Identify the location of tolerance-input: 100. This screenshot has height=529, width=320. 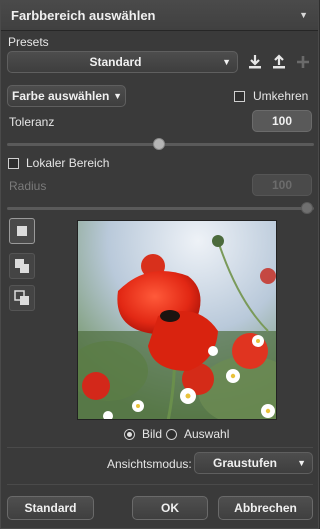
(282, 121).